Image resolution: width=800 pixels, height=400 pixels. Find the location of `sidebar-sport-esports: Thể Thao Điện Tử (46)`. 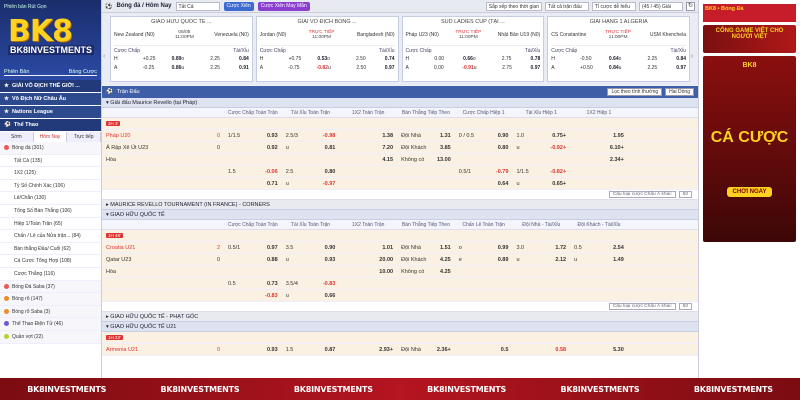

sidebar-sport-esports: Thể Thao Điện Tử (46) is located at coordinates (50, 324).